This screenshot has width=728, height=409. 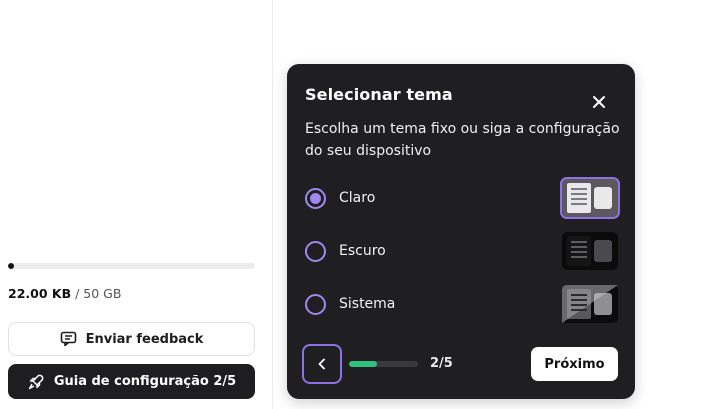 What do you see at coordinates (590, 304) in the screenshot?
I see `system-theme-thumbnail` at bounding box center [590, 304].